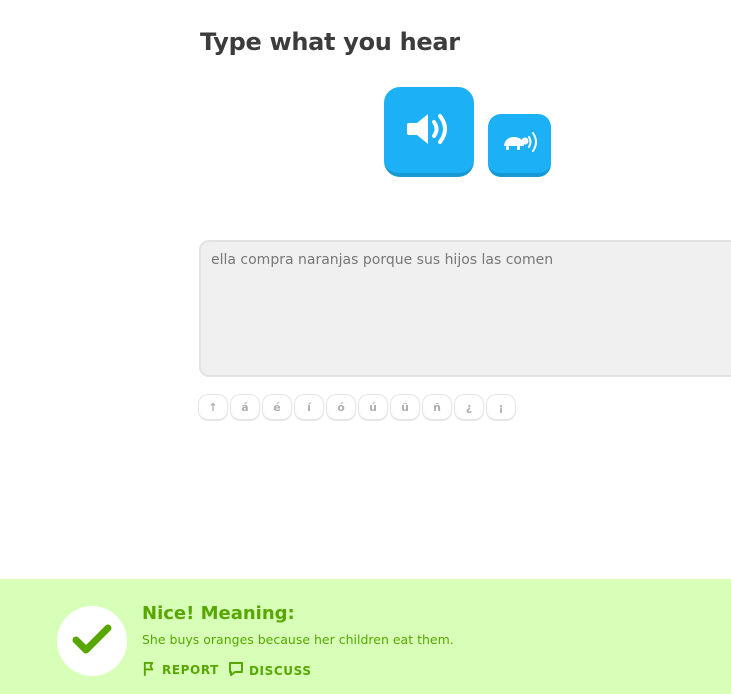  I want to click on key-a-acute: á, so click(245, 407).